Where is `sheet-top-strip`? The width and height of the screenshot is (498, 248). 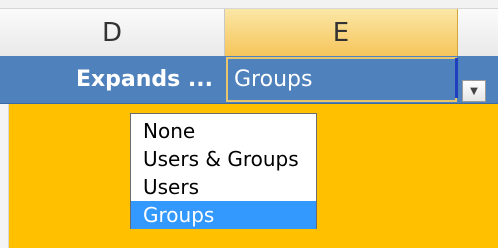
sheet-top-strip is located at coordinates (249, 4).